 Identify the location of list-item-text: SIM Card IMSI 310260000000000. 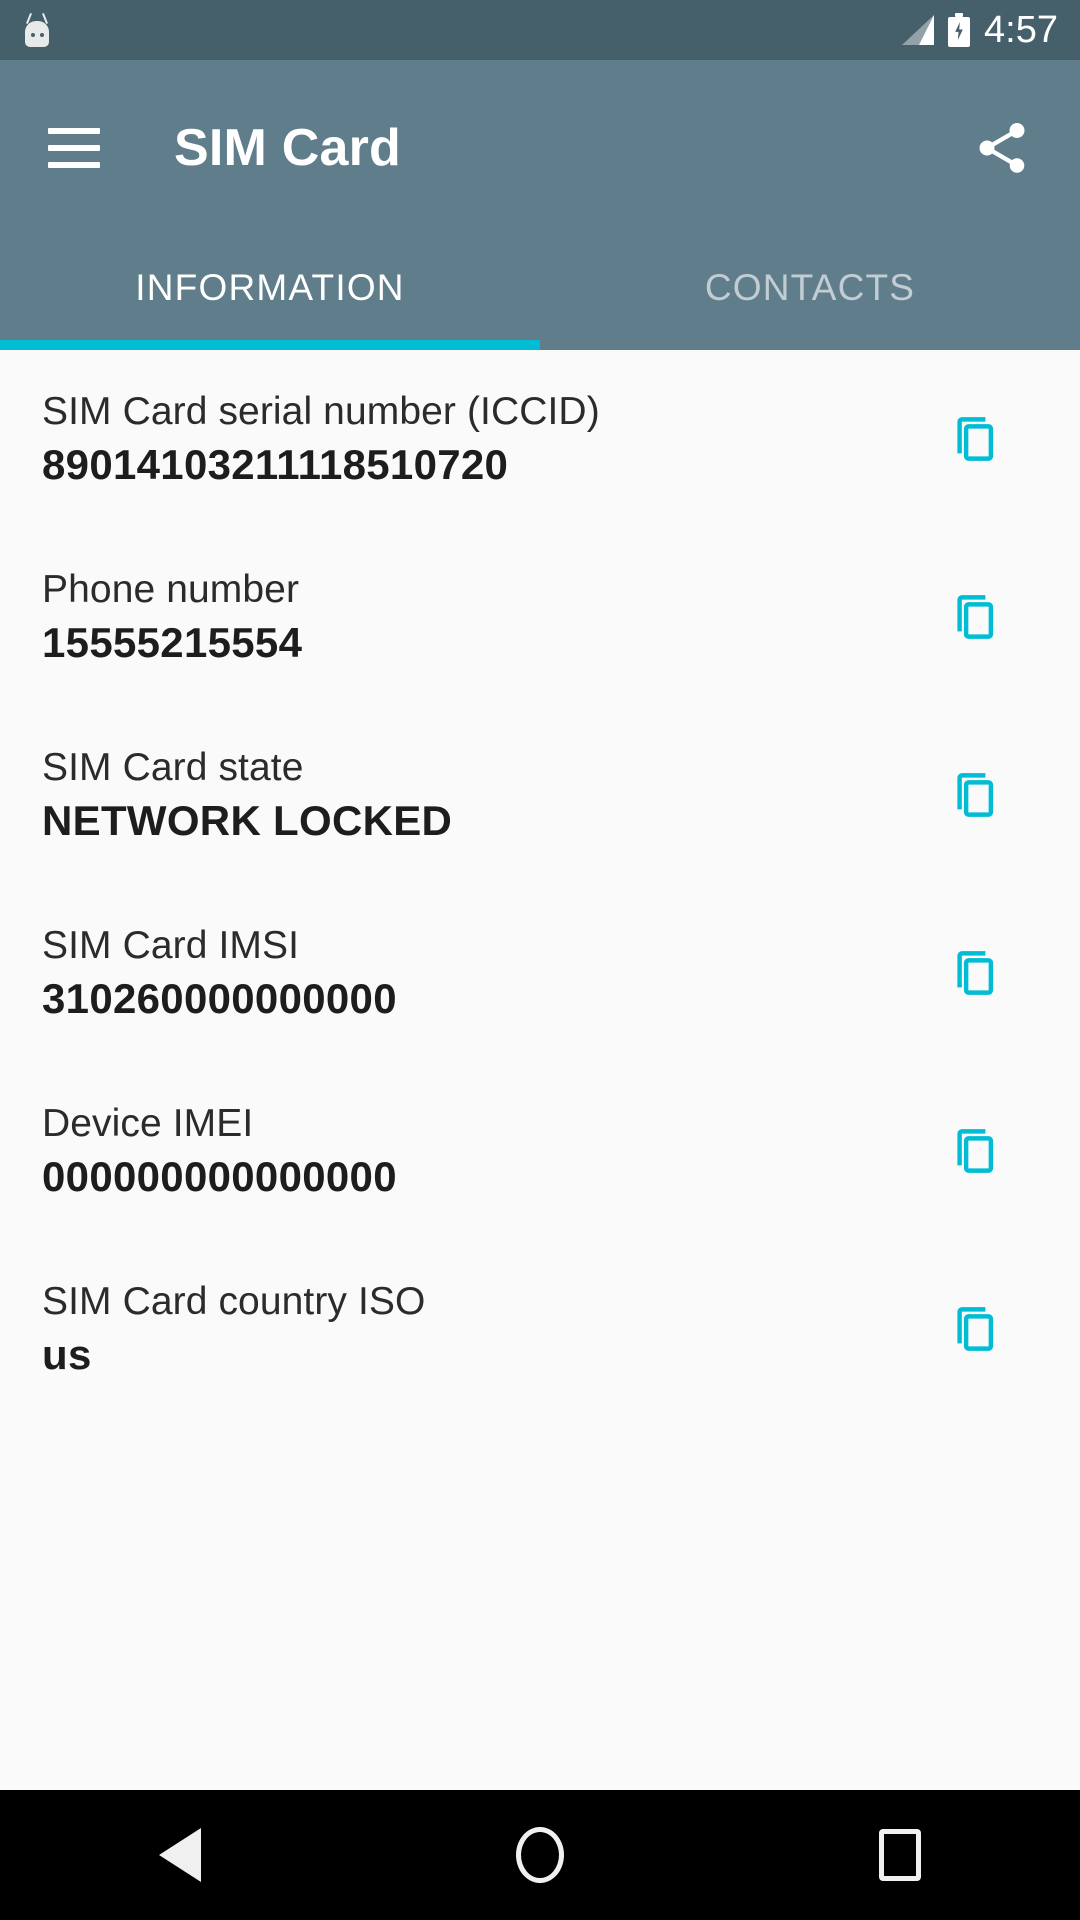
(490, 973).